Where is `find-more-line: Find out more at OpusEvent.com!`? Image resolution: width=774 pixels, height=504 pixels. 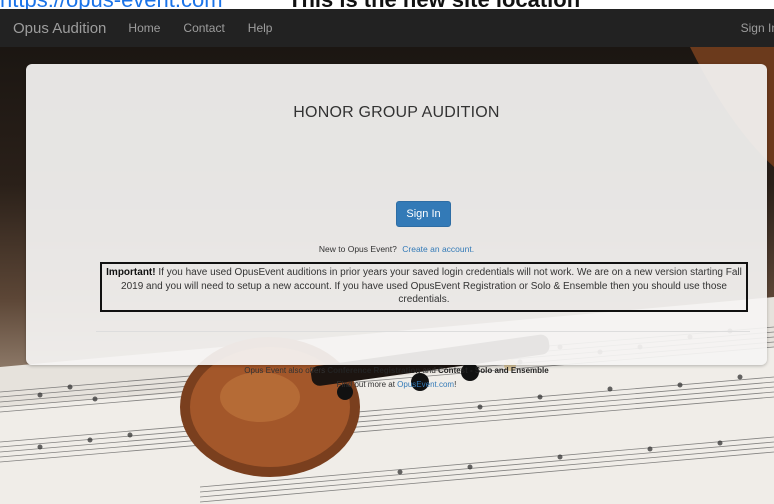
find-more-line: Find out more at OpusEvent.com! is located at coordinates (396, 385).